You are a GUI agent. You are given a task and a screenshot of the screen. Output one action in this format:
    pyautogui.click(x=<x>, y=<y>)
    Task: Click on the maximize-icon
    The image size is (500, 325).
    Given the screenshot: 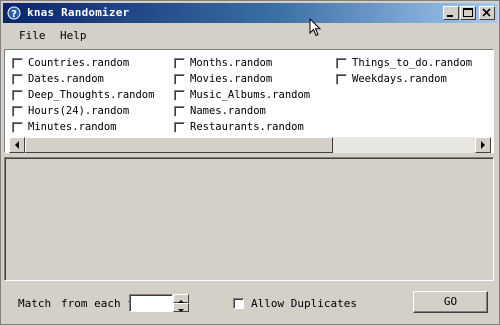 What is the action you would take?
    pyautogui.click(x=468, y=12)
    